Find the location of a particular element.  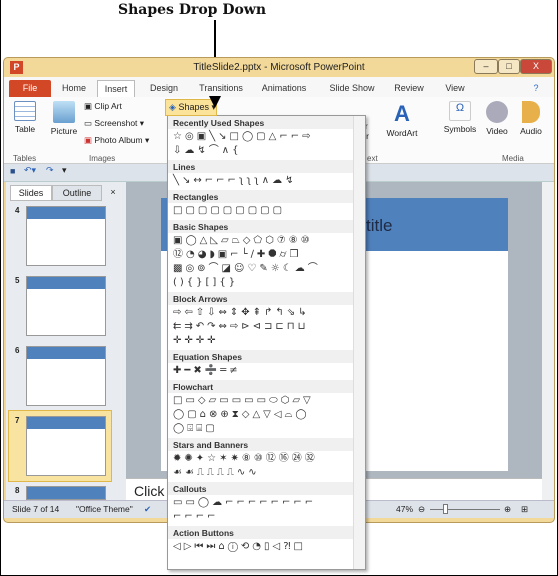

video-button: Video is located at coordinates (497, 118).